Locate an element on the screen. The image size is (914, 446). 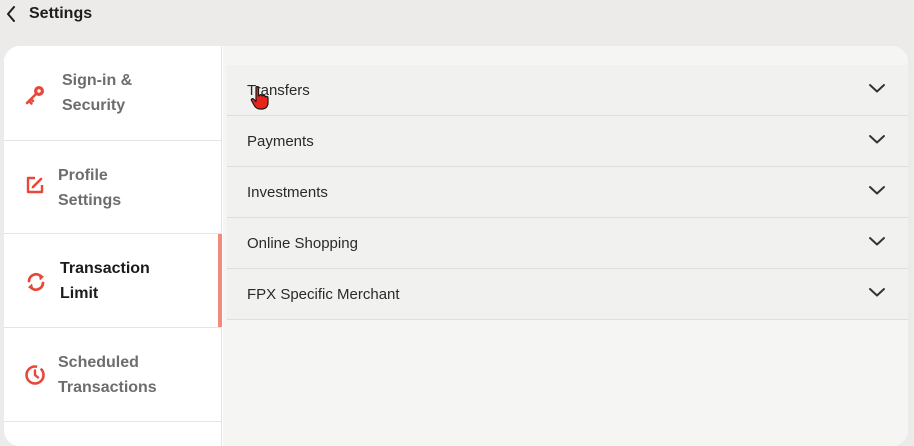
accordion-transfers: Transfers is located at coordinates (567, 90).